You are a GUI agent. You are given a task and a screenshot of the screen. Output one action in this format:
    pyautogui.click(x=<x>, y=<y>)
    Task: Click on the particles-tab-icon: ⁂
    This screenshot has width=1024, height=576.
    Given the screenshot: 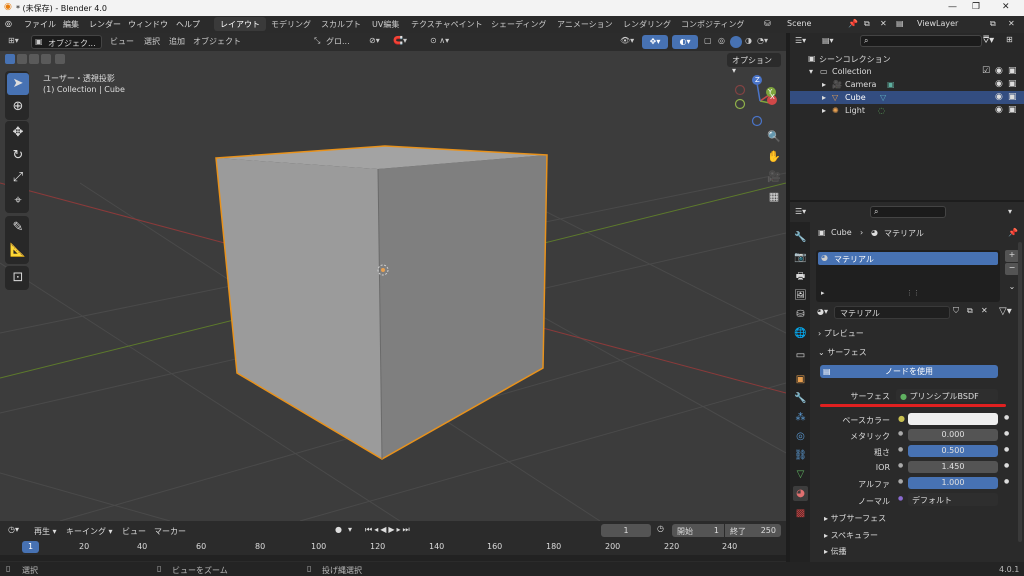 What is the action you would take?
    pyautogui.click(x=800, y=417)
    